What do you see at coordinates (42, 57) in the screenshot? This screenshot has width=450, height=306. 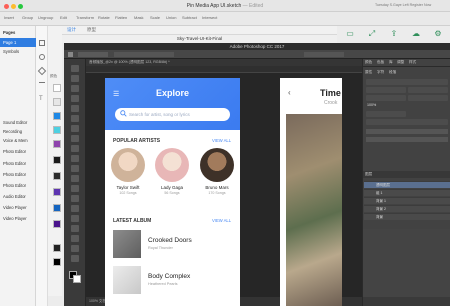 I see `oval-tool-icon` at bounding box center [42, 57].